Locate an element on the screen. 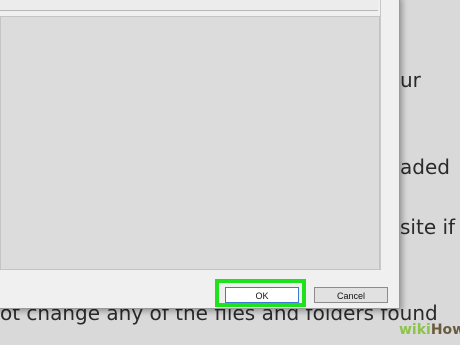  dialog-divider is located at coordinates (380, 135).